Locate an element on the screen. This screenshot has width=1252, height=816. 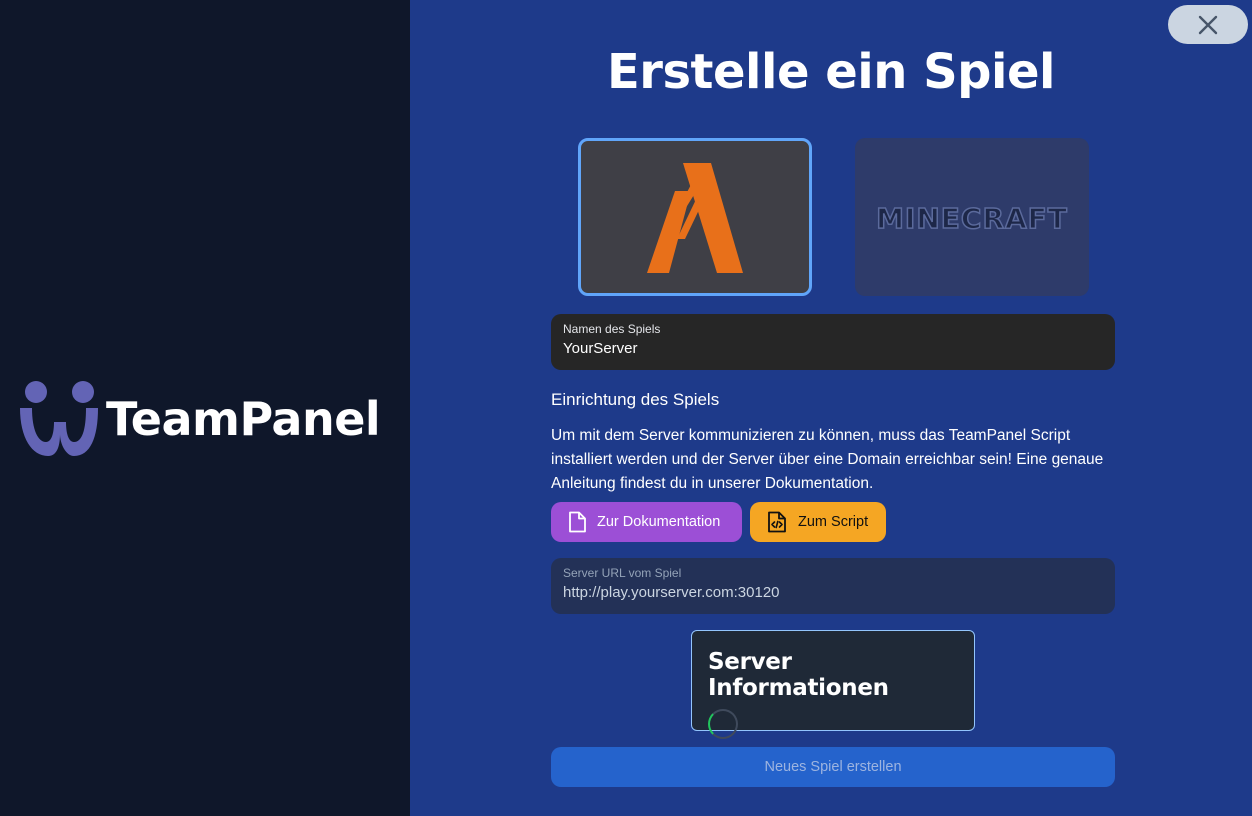
server-url-input is located at coordinates (833, 592).